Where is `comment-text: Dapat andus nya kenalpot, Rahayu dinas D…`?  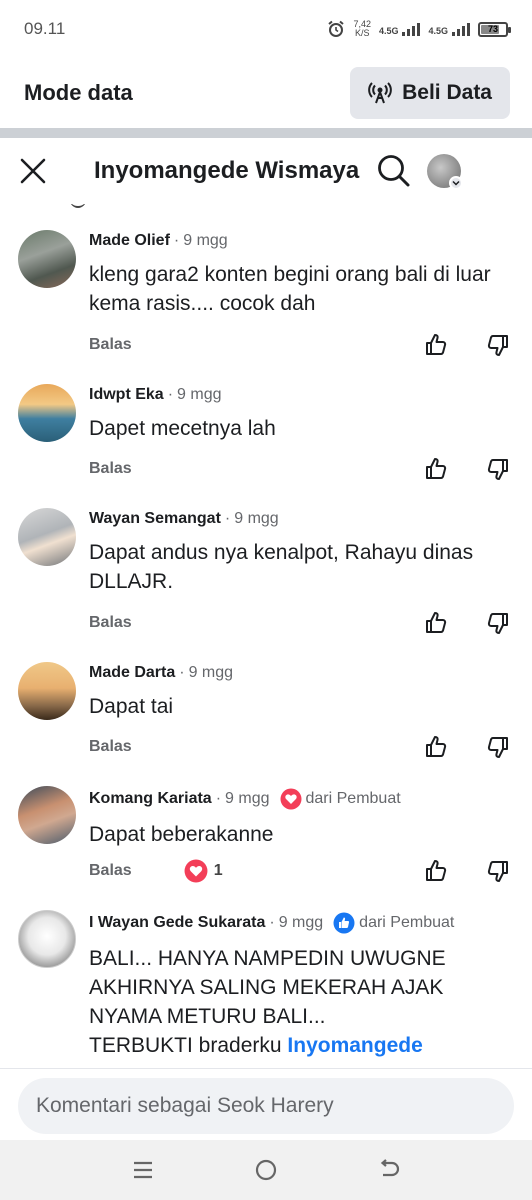
comment-text: Dapat andus nya kenalpot, Rahayu dinas D… is located at coordinates (281, 567).